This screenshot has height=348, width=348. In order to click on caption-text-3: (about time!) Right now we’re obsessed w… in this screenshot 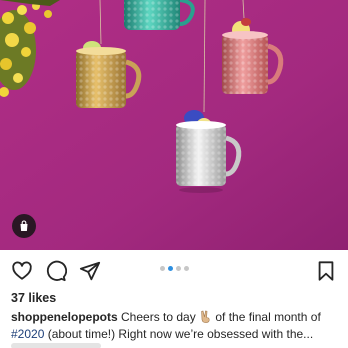, I will do `click(179, 334)`.